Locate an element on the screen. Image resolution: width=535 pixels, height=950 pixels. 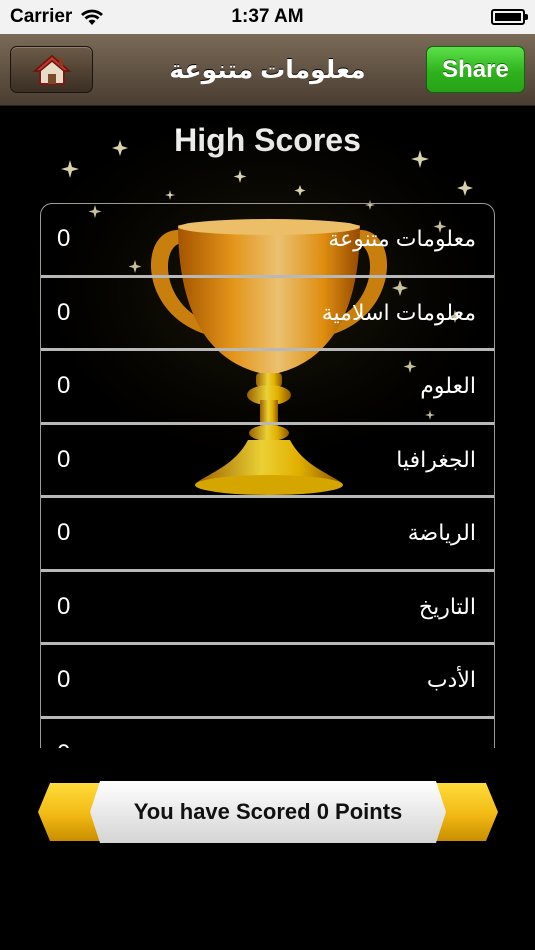
navigation-bar: معلومات متنوعة Share is located at coordinates (267, 70).